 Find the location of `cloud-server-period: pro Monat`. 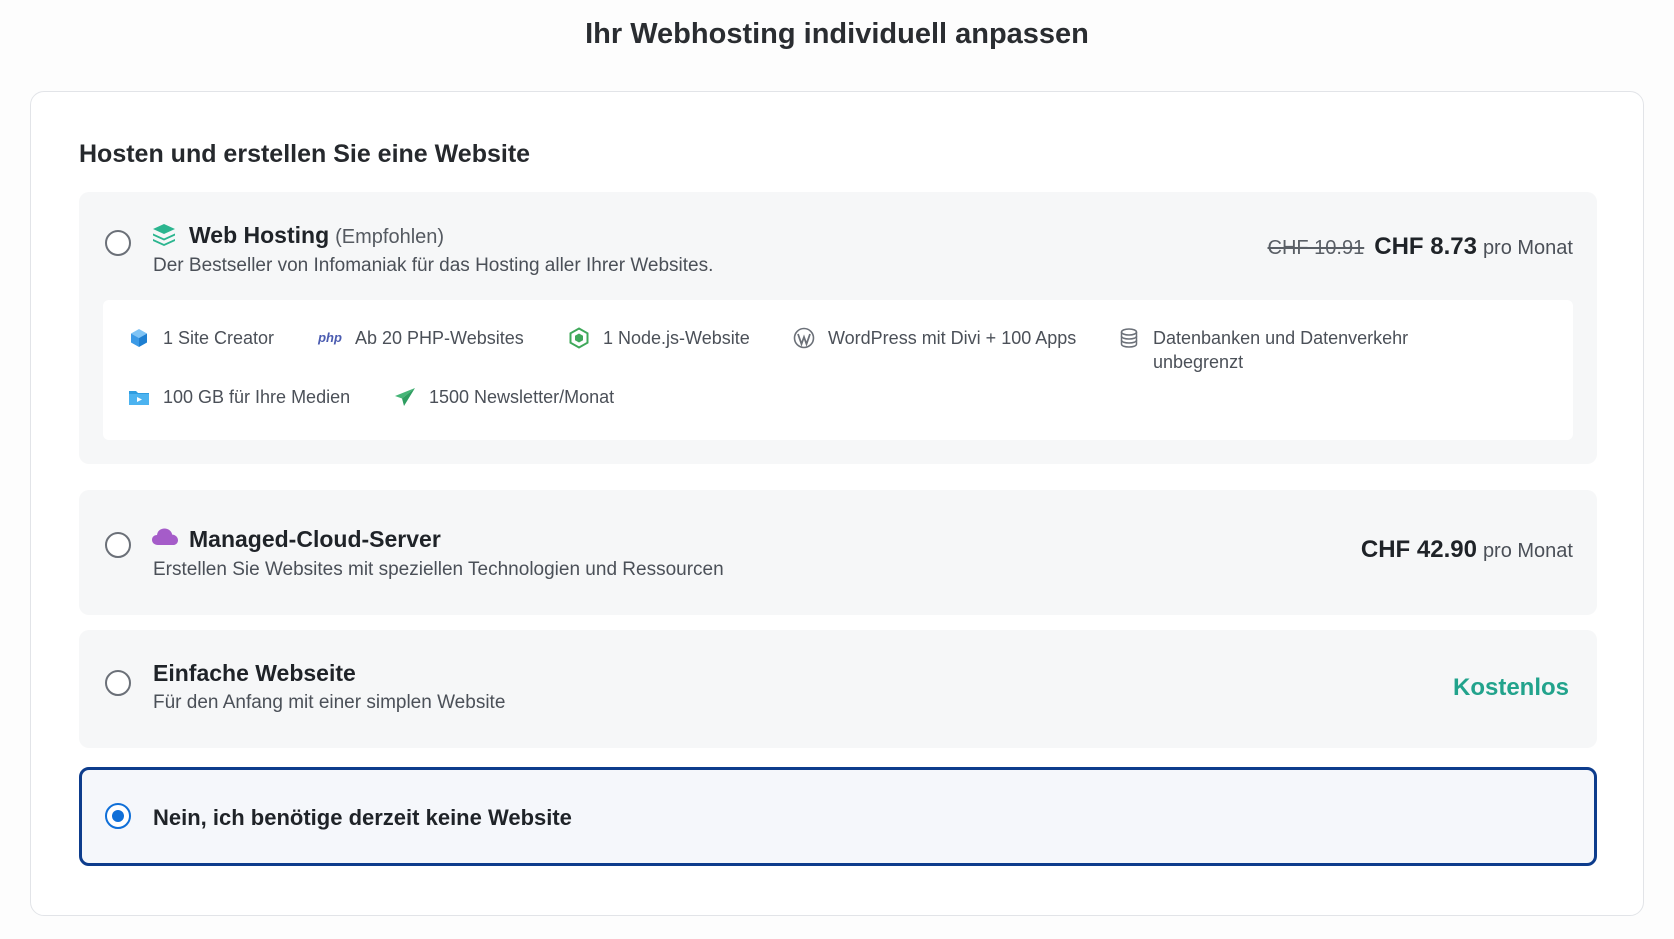

cloud-server-period: pro Monat is located at coordinates (1527, 551).